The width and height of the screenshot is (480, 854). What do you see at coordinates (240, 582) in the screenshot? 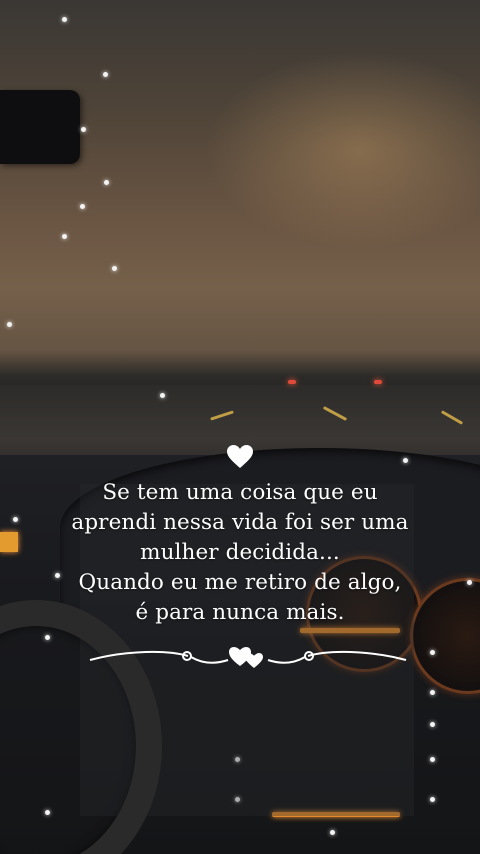
I see `quote-line-4: Quando eu me retiro de algo,` at bounding box center [240, 582].